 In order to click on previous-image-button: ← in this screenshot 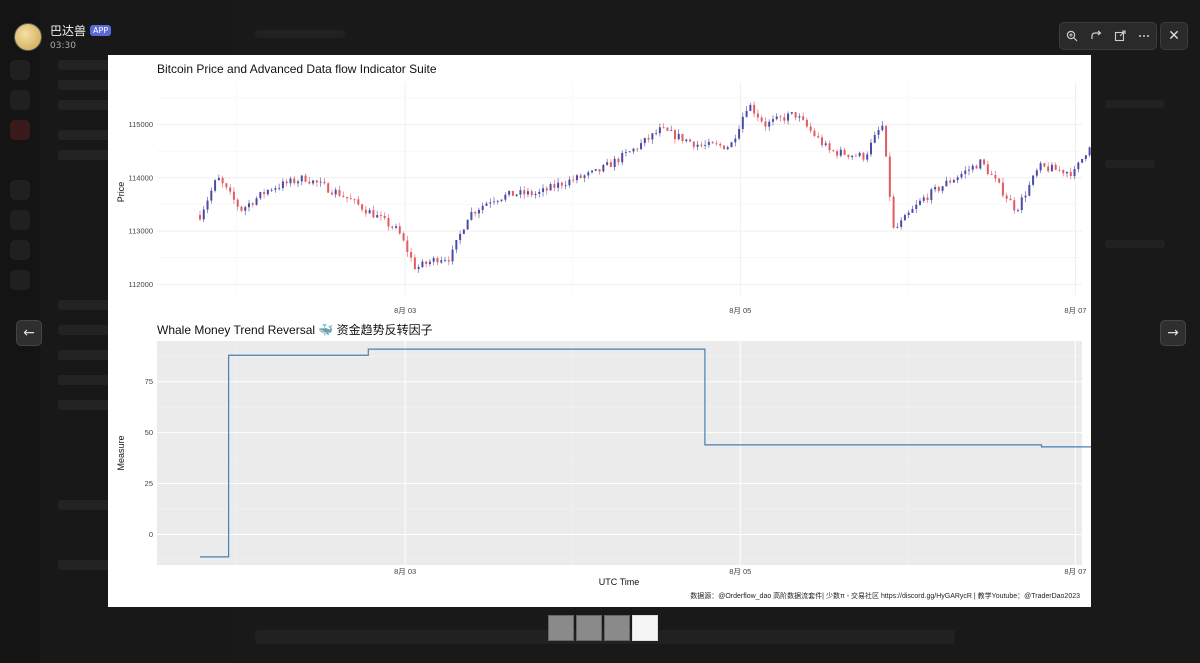, I will do `click(29, 333)`.